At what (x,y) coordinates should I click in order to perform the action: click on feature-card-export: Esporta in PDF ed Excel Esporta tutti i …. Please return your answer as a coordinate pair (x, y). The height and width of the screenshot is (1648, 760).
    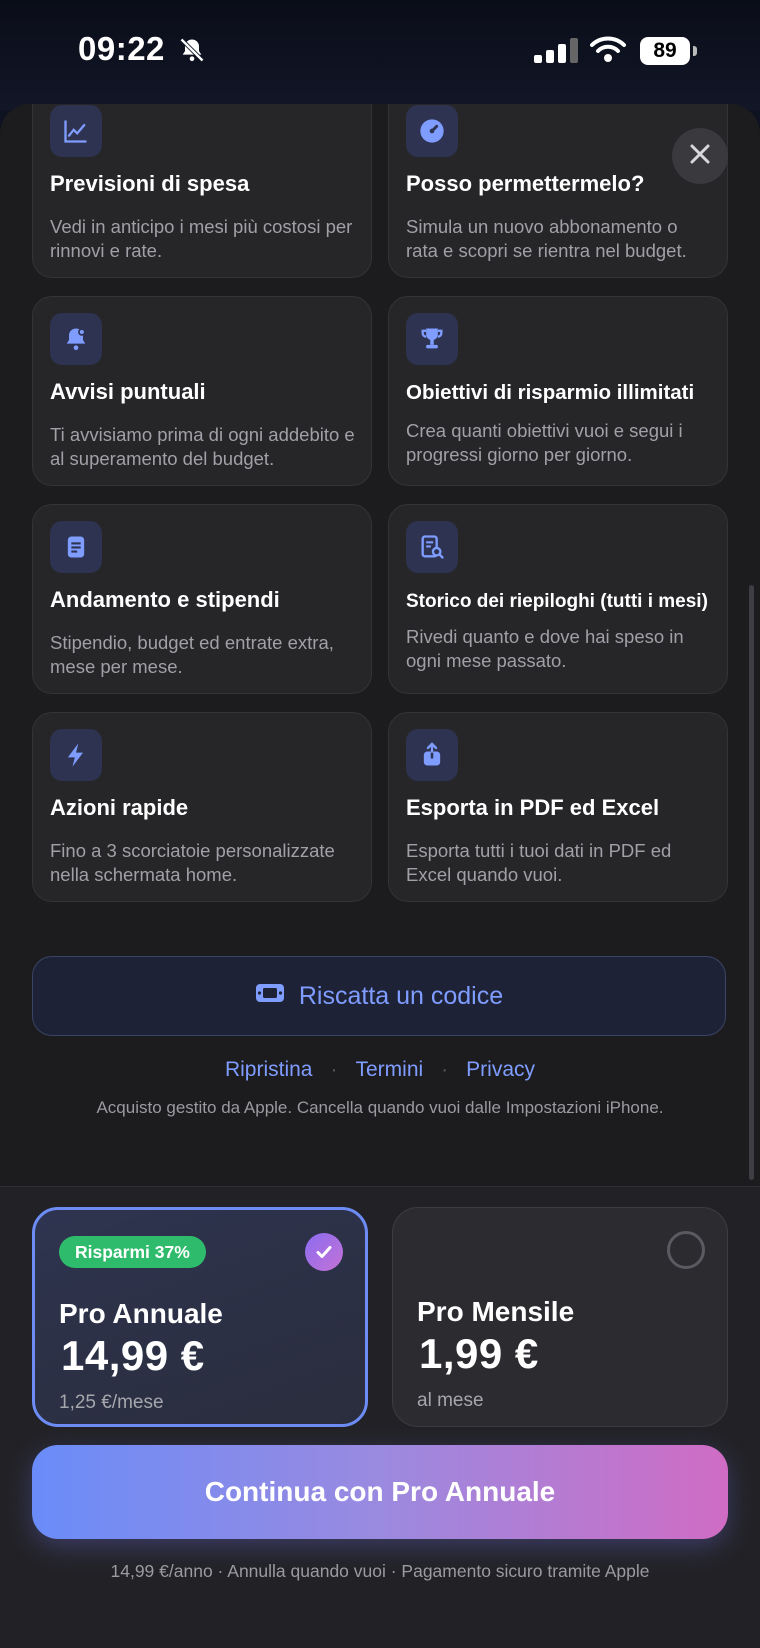
    Looking at the image, I should click on (558, 807).